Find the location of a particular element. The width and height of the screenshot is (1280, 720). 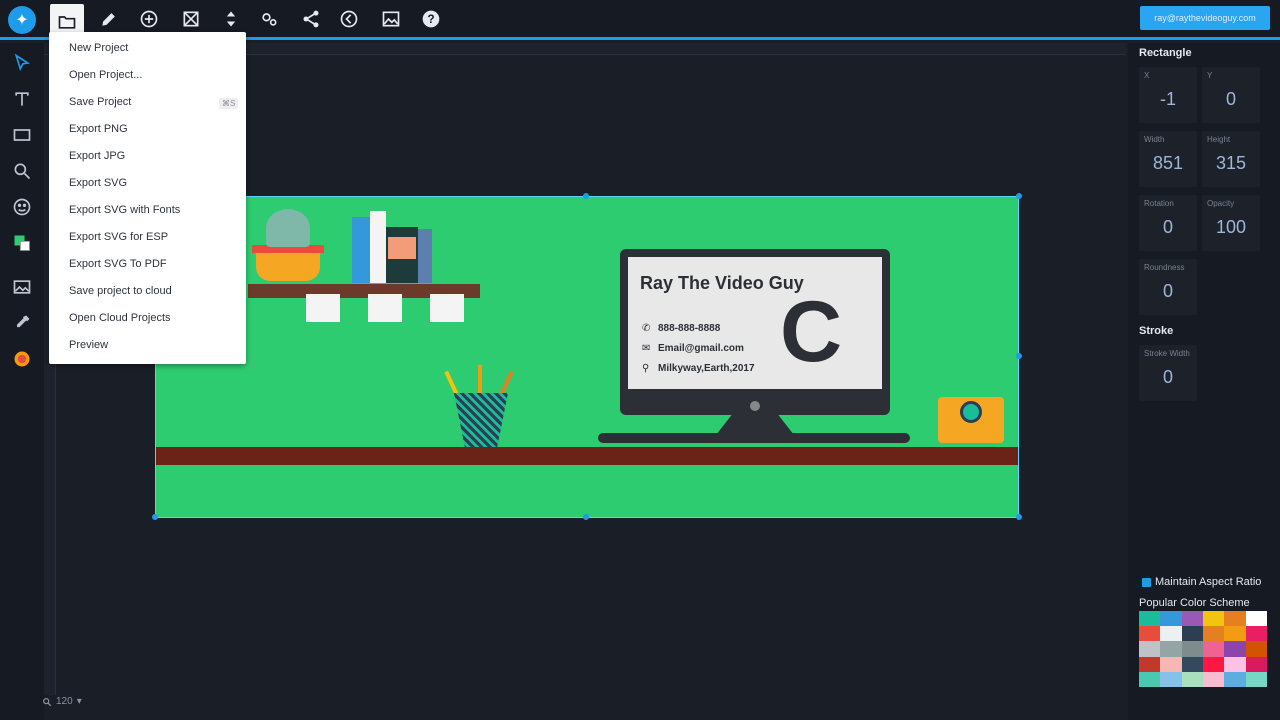

x-field: X -1 is located at coordinates (1168, 95).